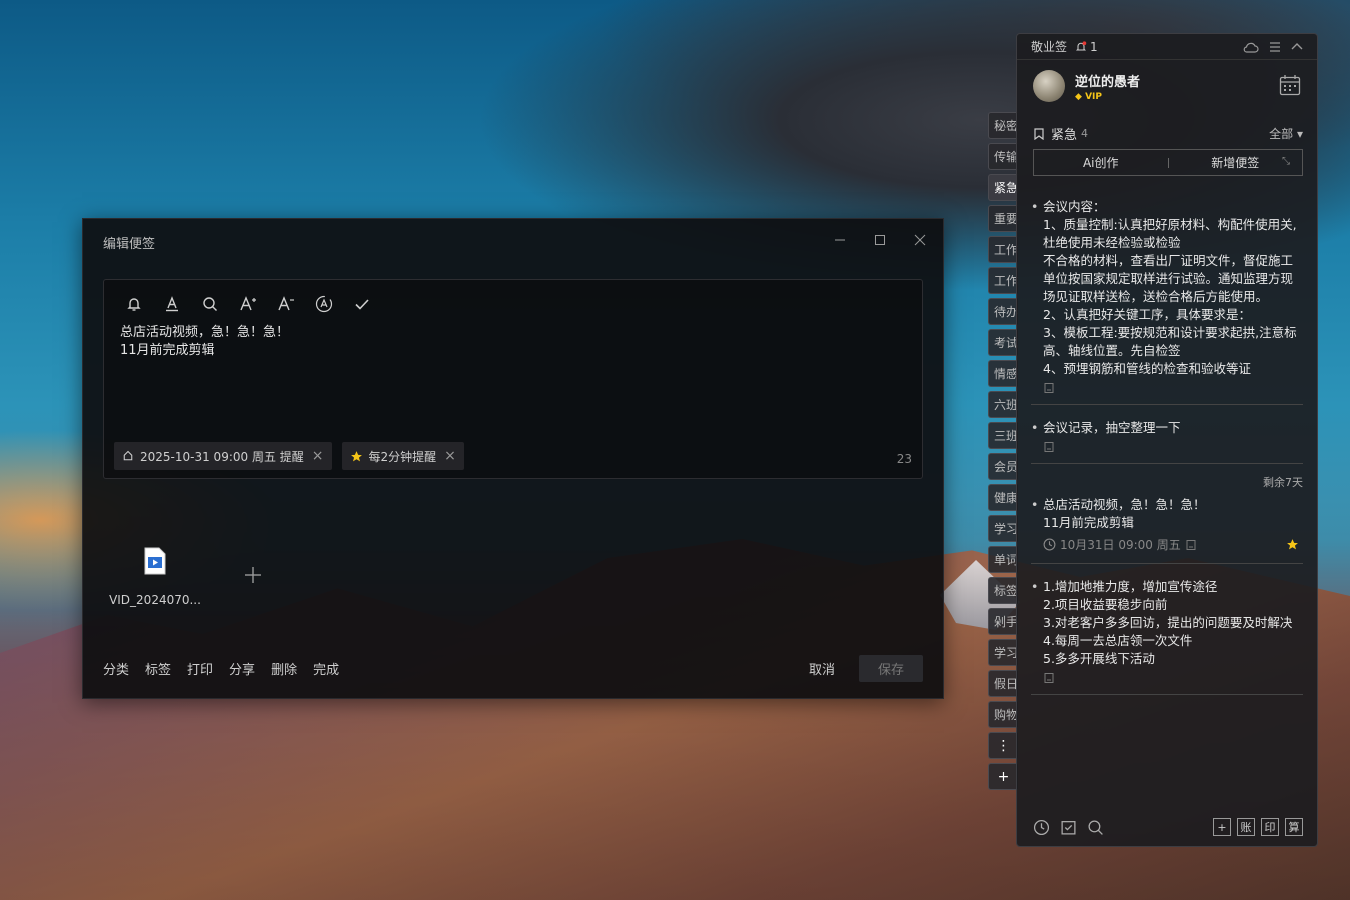 This screenshot has height=900, width=1350. I want to click on vip-label: VIP, so click(1093, 96).